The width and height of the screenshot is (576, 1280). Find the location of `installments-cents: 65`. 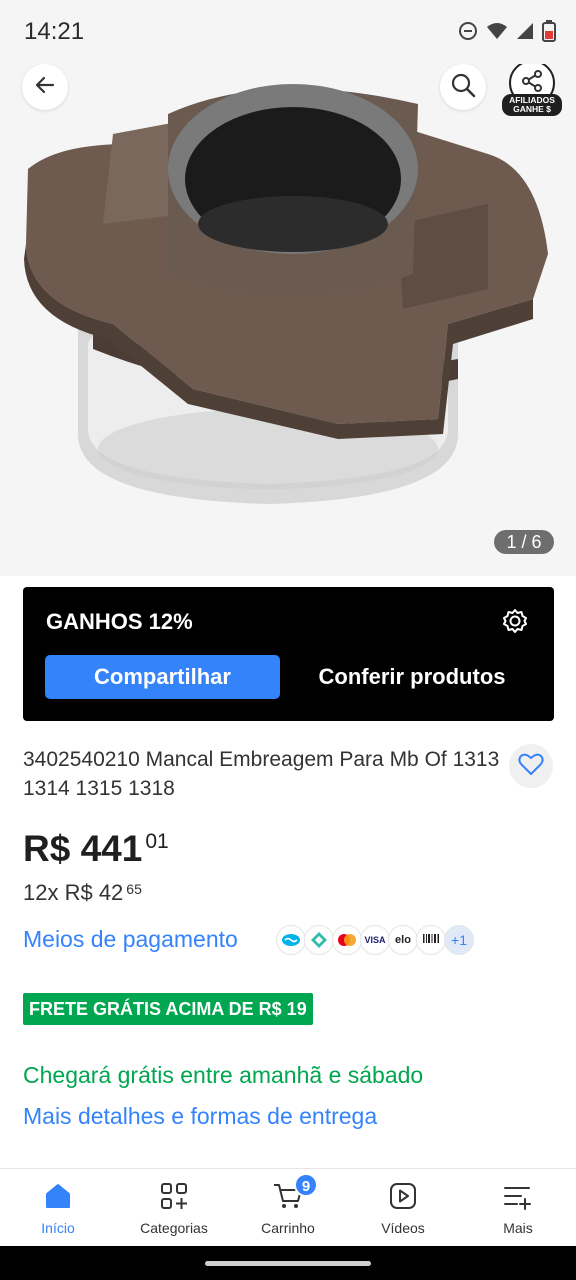

installments-cents: 65 is located at coordinates (134, 889).